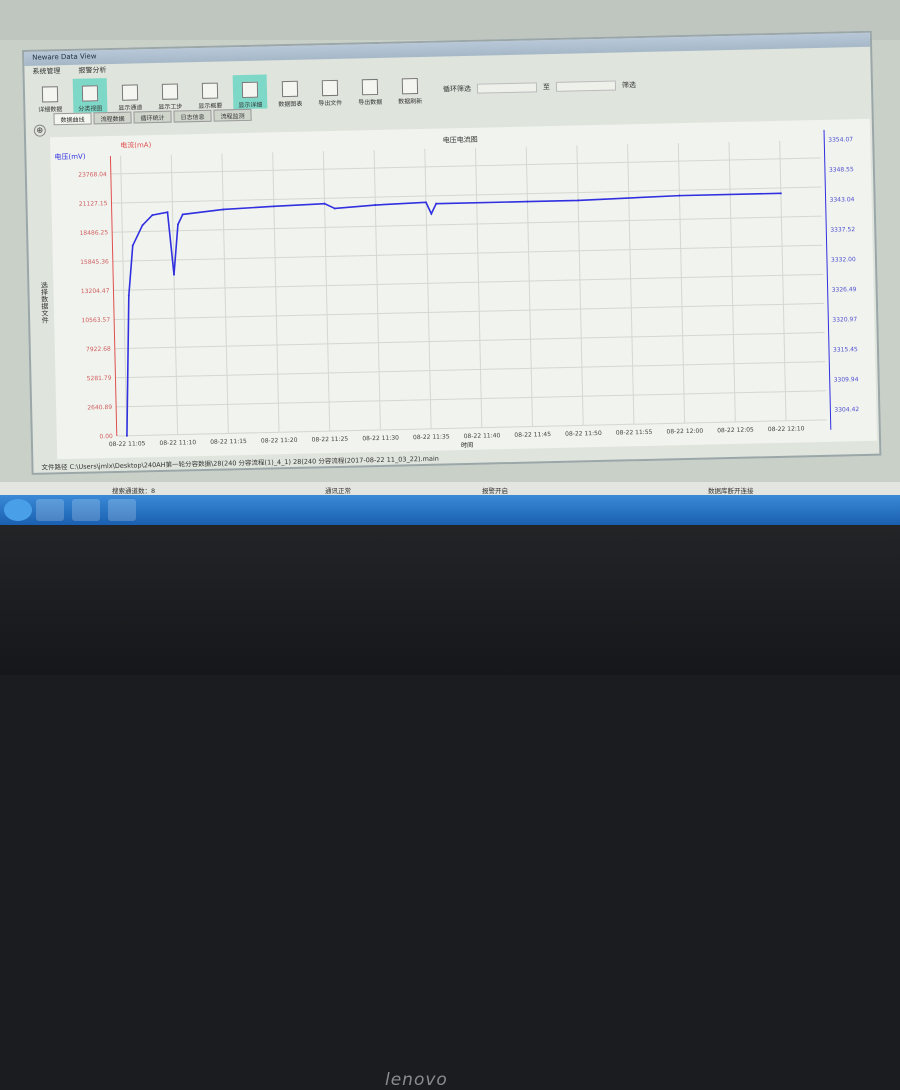 The image size is (900, 1090). Describe the element at coordinates (846, 410) in the screenshot. I see `right-tick-label: 3304.42` at that location.